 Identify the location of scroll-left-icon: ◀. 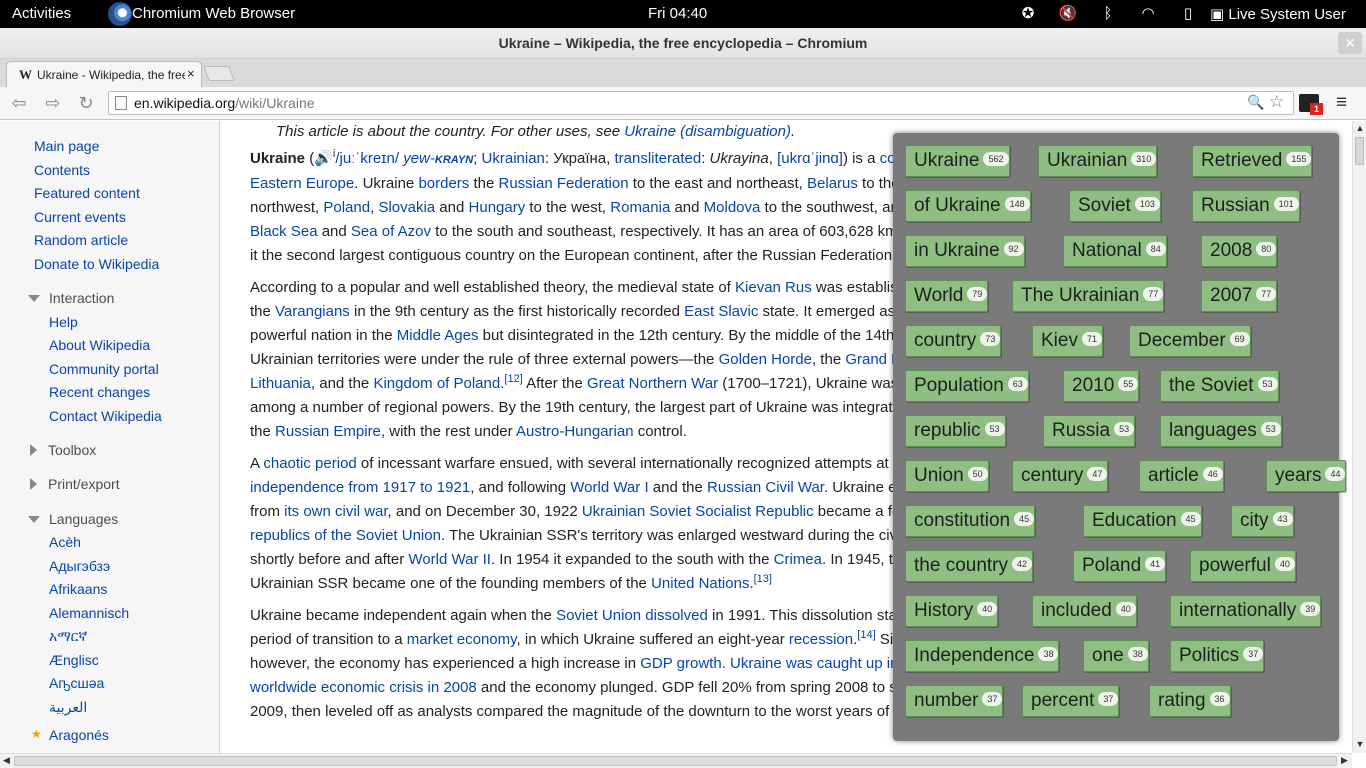
(6, 760).